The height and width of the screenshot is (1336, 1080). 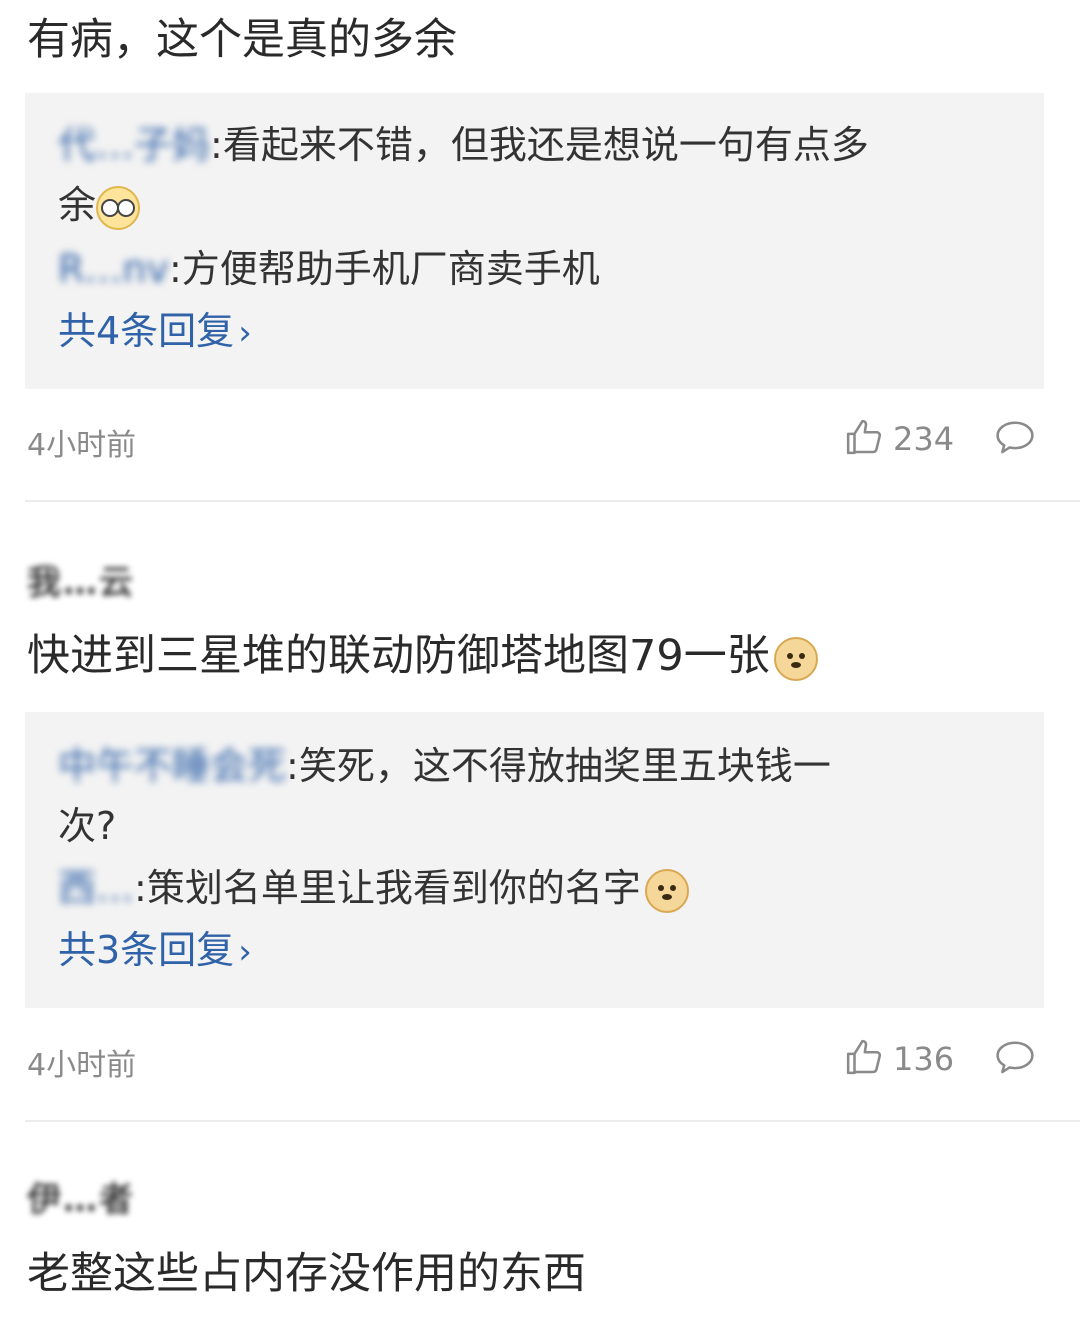 What do you see at coordinates (81, 1196) in the screenshot?
I see `comment-username: 伊…者` at bounding box center [81, 1196].